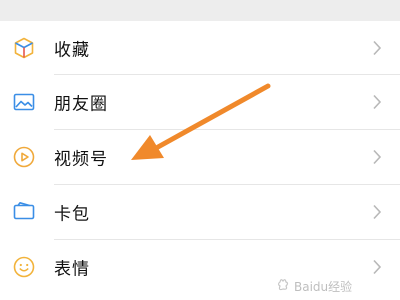 This screenshot has width=400, height=300. I want to click on baidu-jingyan-watermark: Baidu经验, so click(330, 286).